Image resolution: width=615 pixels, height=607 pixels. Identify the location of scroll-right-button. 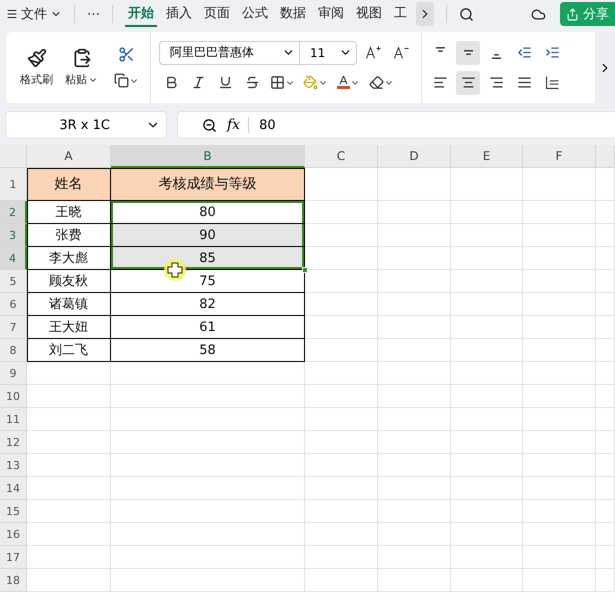
(425, 14).